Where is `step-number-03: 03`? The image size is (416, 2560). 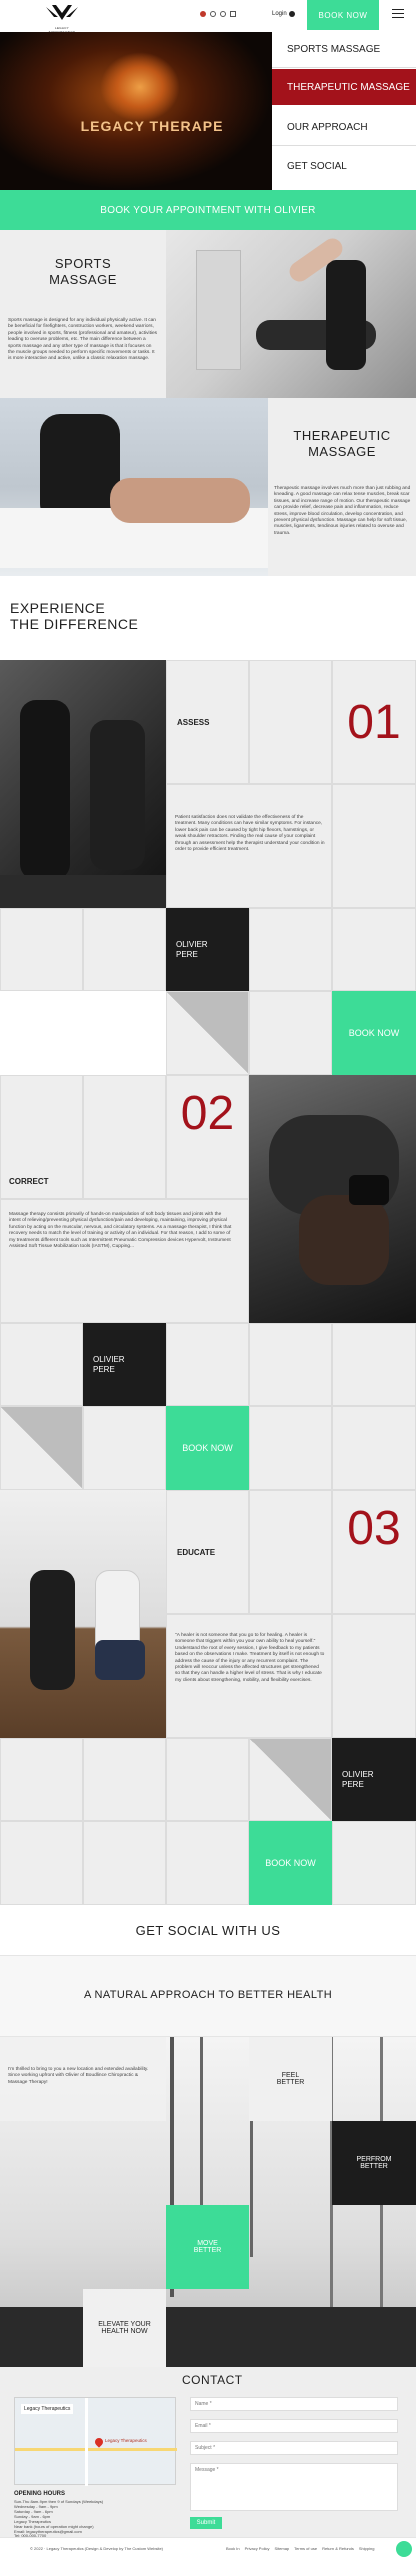
step-number-03: 03 is located at coordinates (374, 1552).